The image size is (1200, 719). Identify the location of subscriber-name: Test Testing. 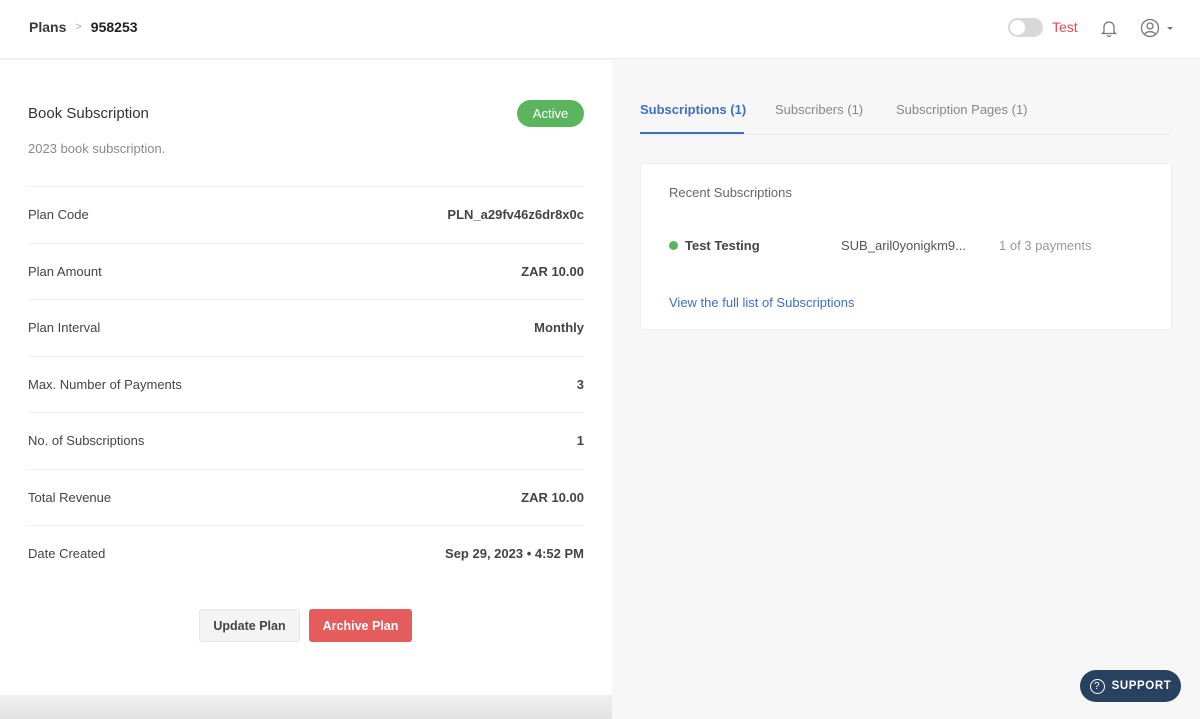
(722, 245).